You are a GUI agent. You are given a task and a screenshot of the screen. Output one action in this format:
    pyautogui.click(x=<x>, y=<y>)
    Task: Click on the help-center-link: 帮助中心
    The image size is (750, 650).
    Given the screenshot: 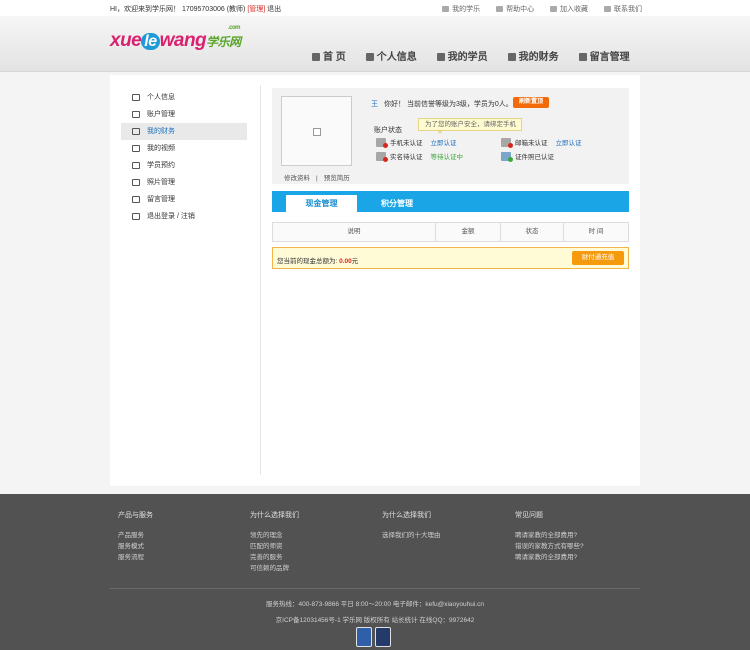 What is the action you would take?
    pyautogui.click(x=515, y=9)
    